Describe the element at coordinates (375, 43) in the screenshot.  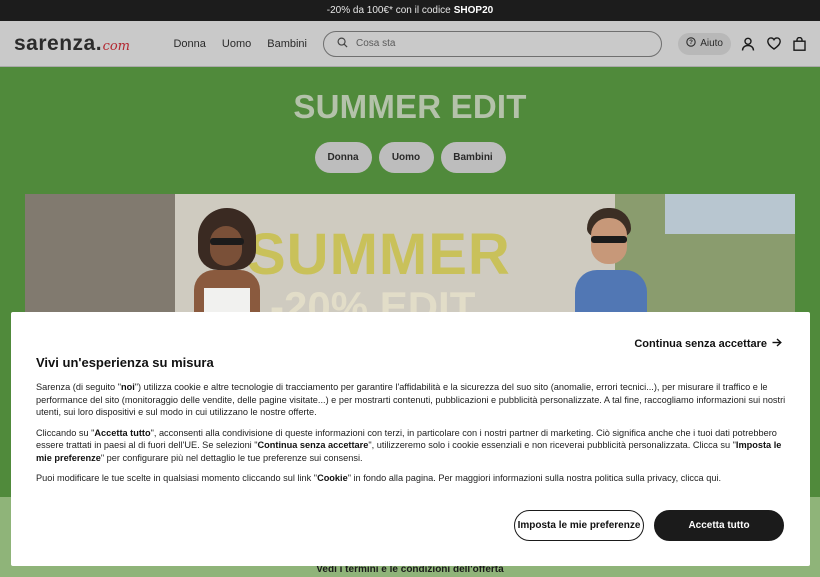
I see `search-input: Cosa sta` at that location.